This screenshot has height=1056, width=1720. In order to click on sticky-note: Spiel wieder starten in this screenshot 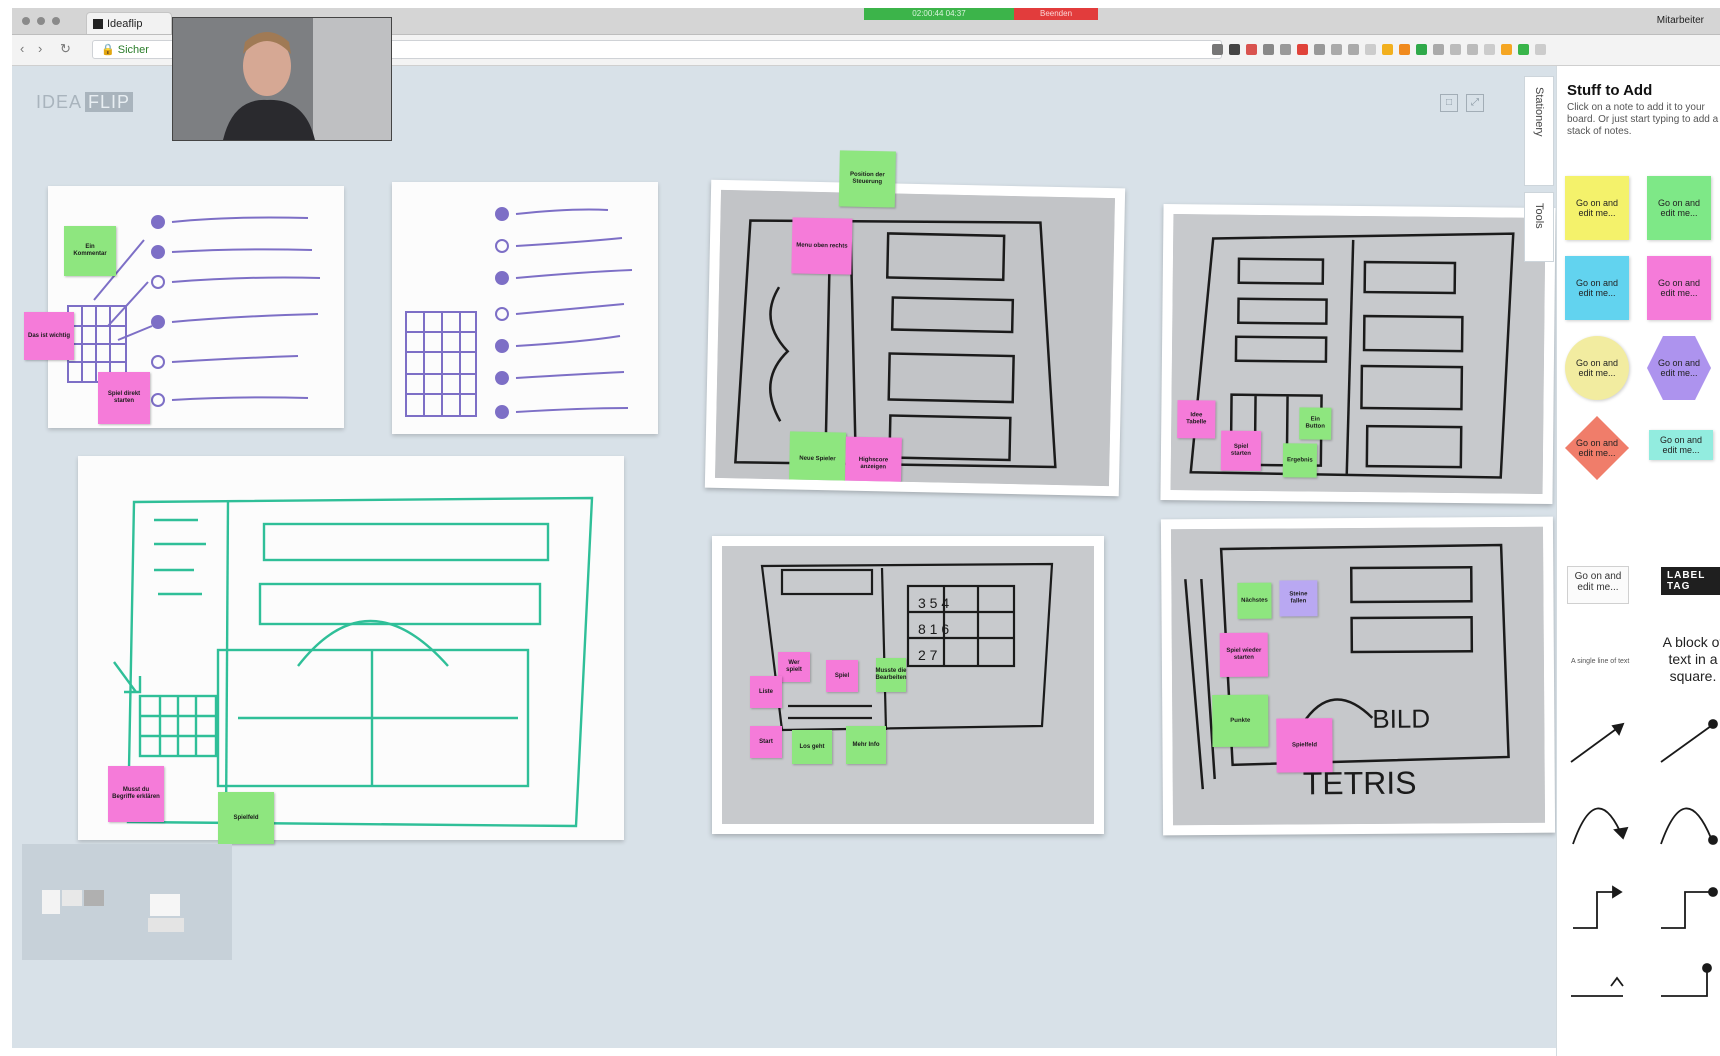, I will do `click(1244, 654)`.